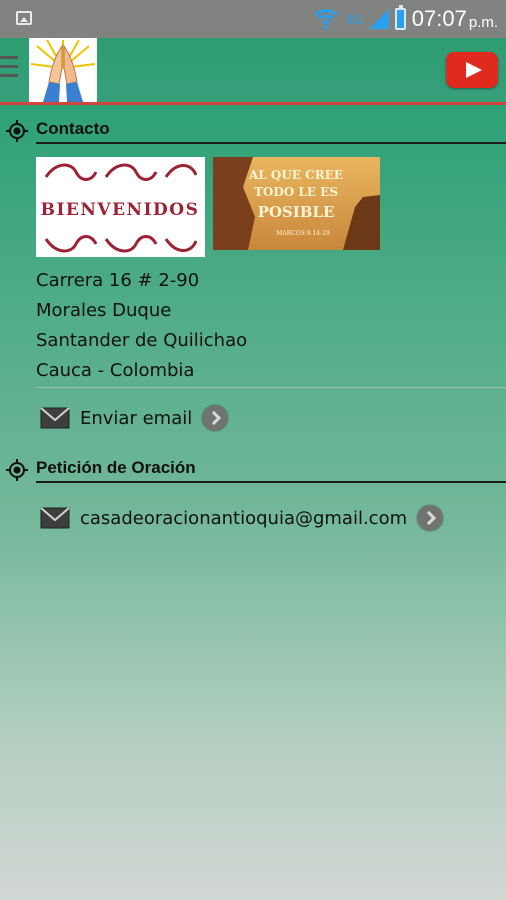 The image size is (506, 900). Describe the element at coordinates (439, 18) in the screenshot. I see `clock-time: 07:07` at that location.